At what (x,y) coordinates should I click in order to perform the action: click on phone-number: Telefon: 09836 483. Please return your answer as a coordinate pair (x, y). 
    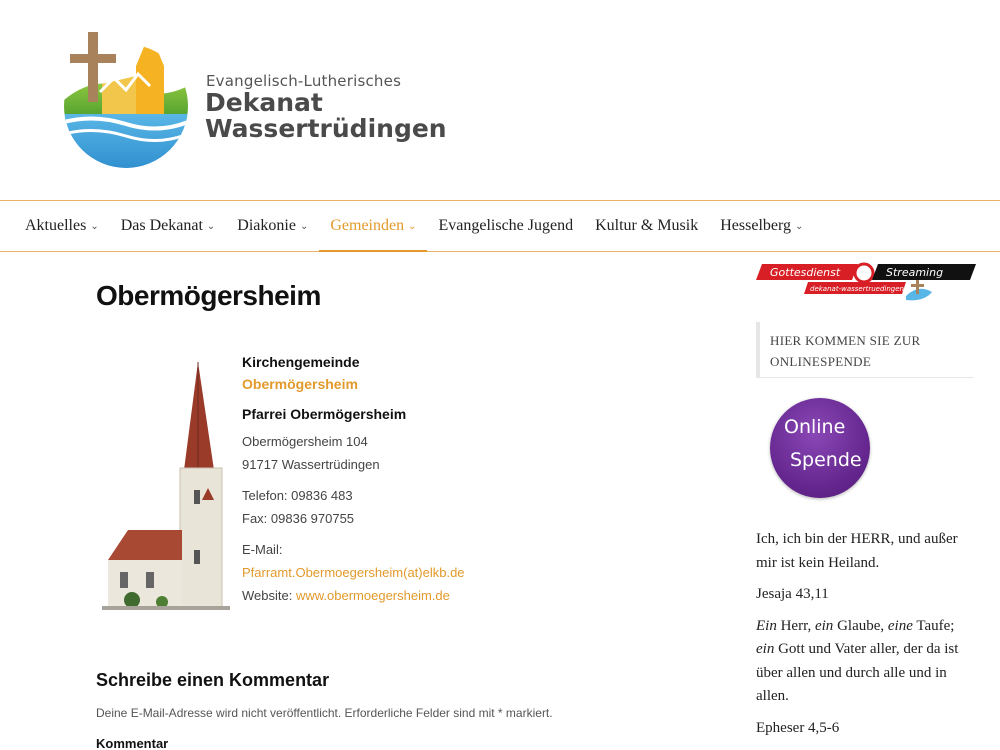
    Looking at the image, I should click on (297, 495).